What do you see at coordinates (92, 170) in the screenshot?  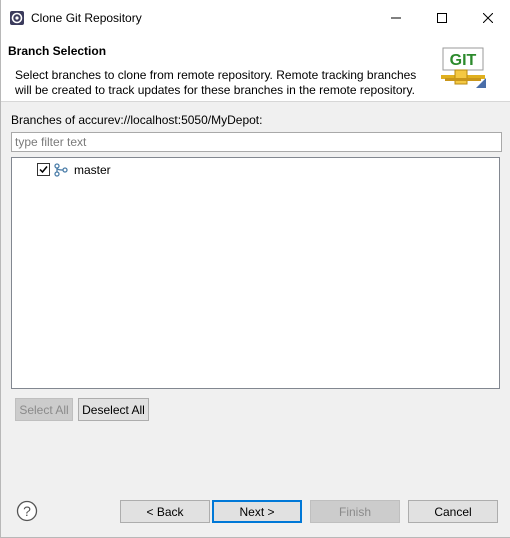 I see `branch-name: master` at bounding box center [92, 170].